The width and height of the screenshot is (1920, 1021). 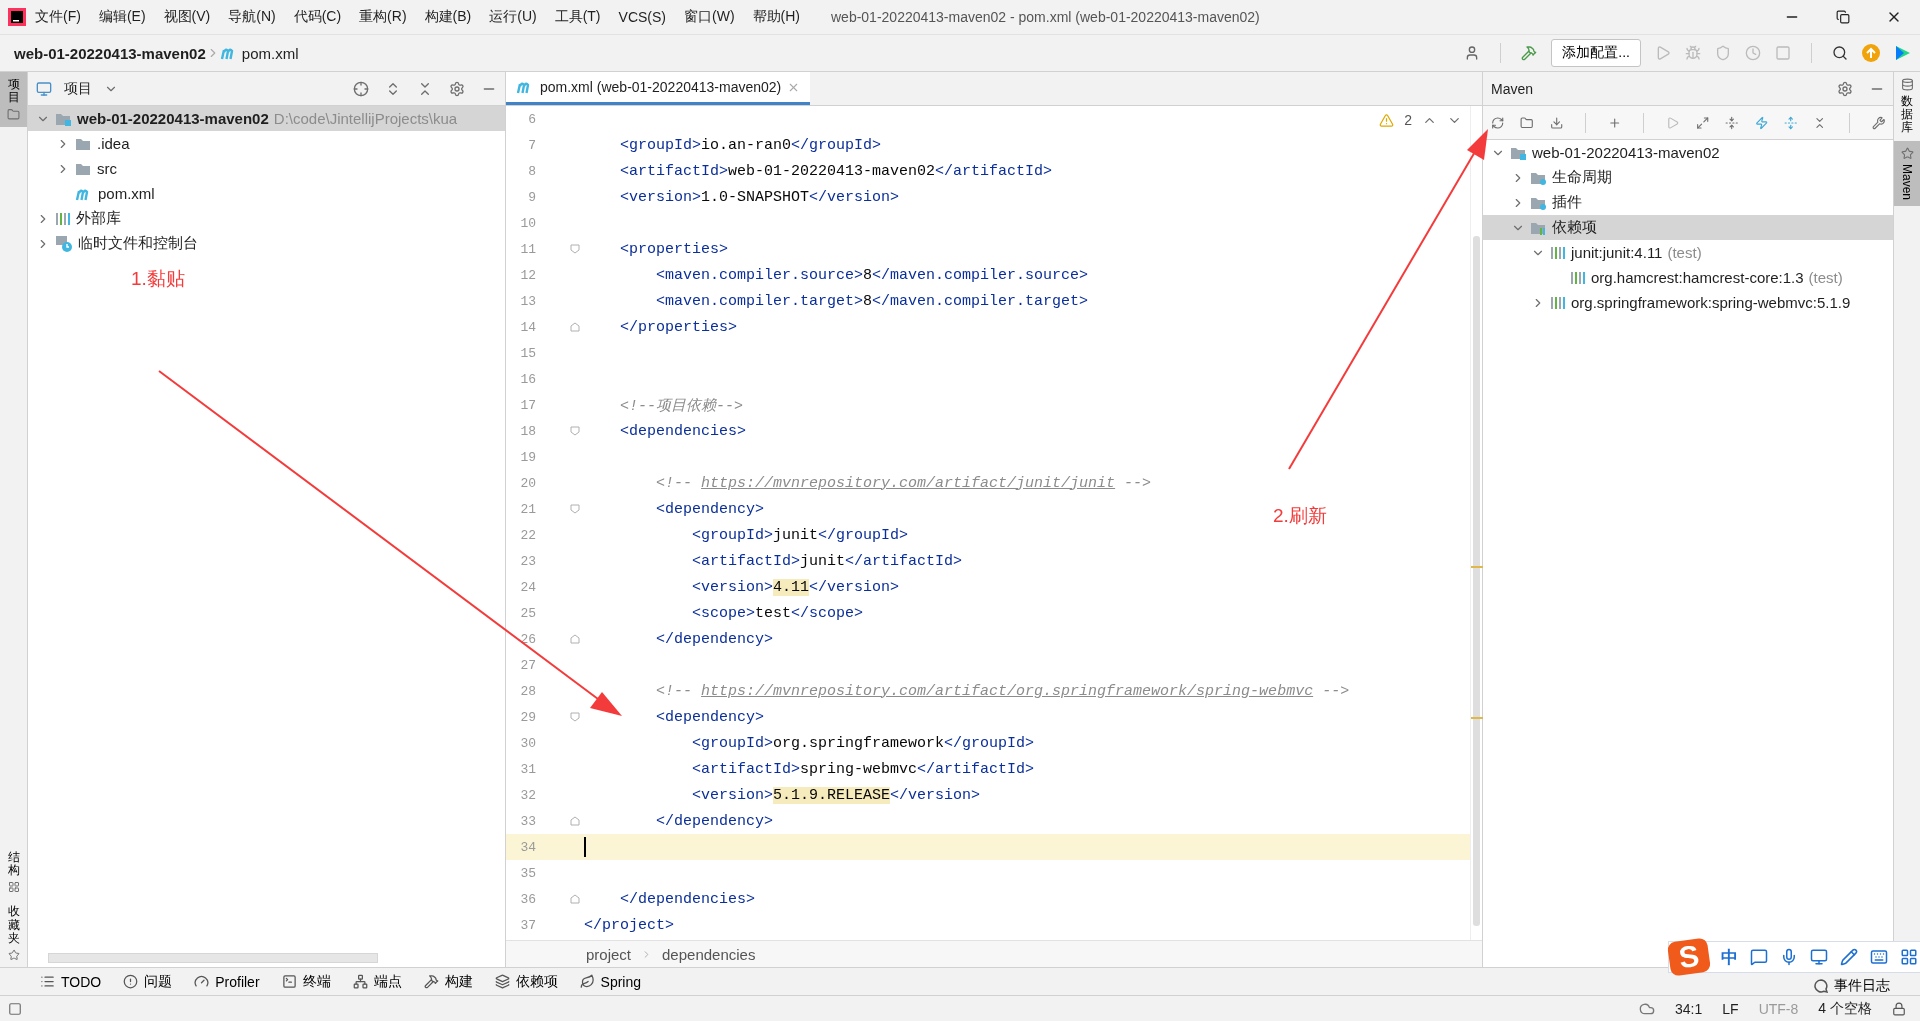 I want to click on tree-item: web-01-20220413-maven02 D:\code\JintellijProjects\kua, so click(x=266, y=118).